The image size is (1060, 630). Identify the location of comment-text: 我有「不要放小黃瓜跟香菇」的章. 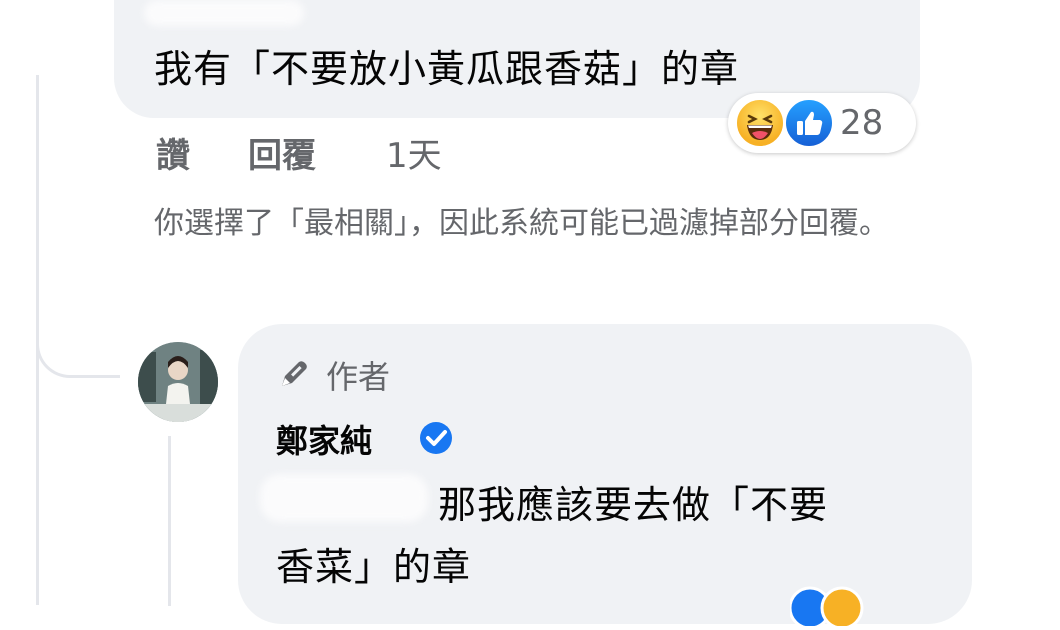
(447, 69).